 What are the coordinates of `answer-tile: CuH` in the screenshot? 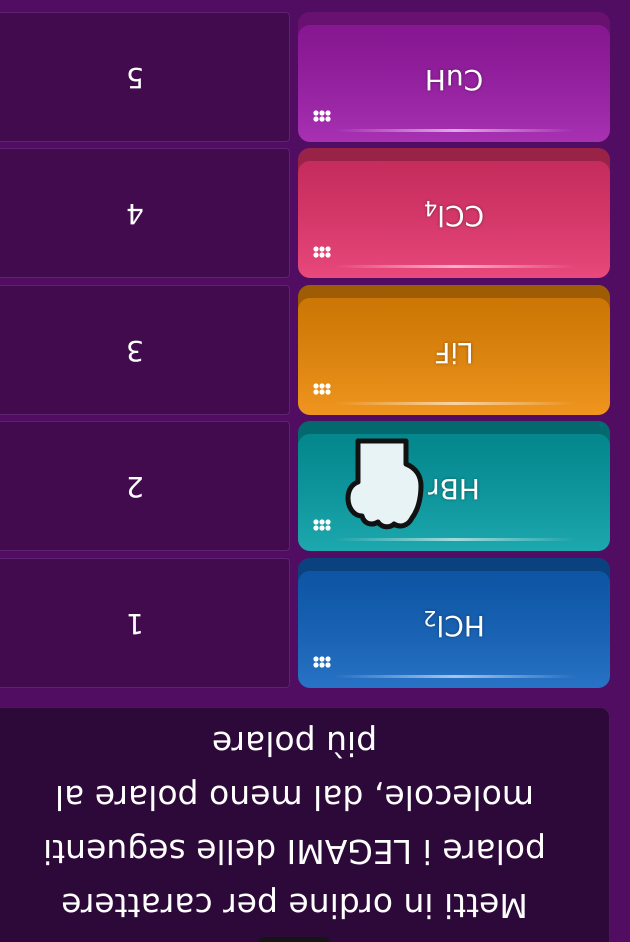 It's located at (454, 77).